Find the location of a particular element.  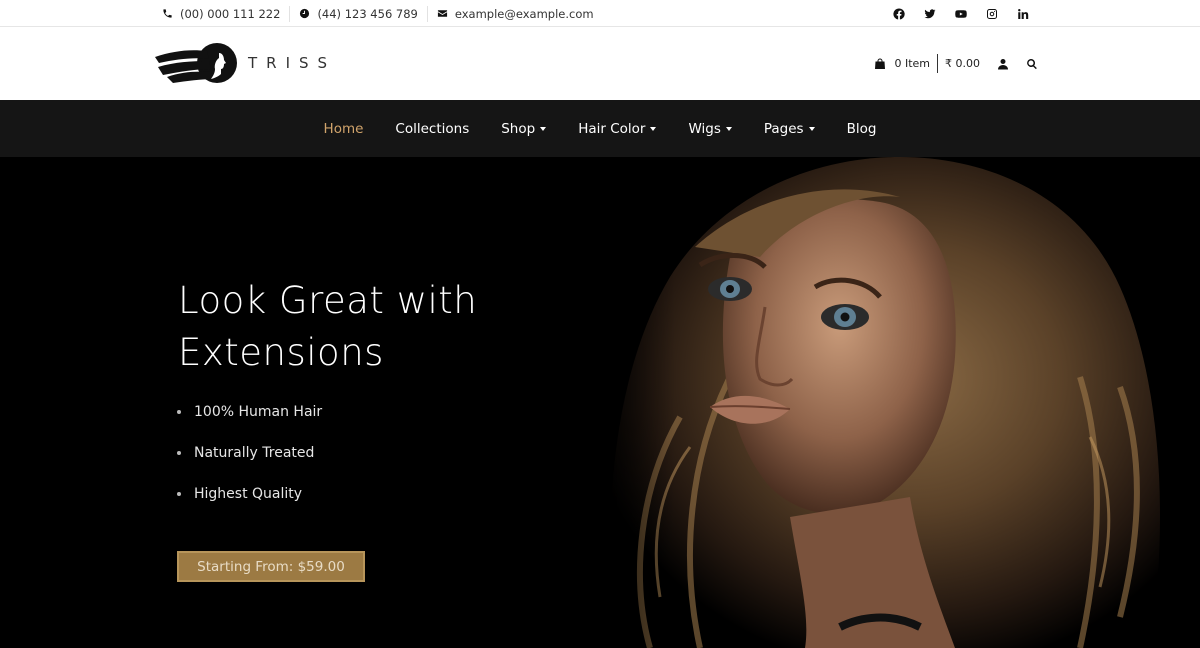

email-contact: example@example.com is located at coordinates (520, 14).